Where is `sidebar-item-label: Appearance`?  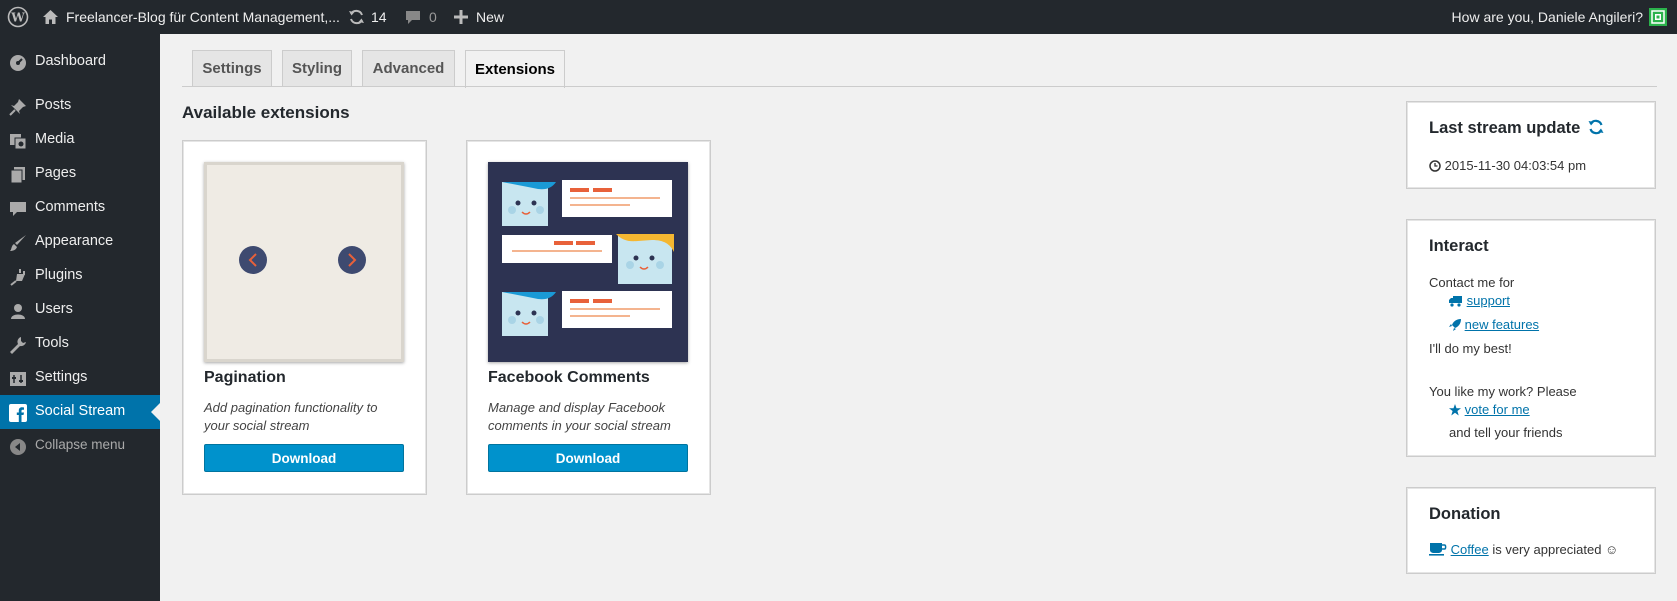
sidebar-item-label: Appearance is located at coordinates (74, 241).